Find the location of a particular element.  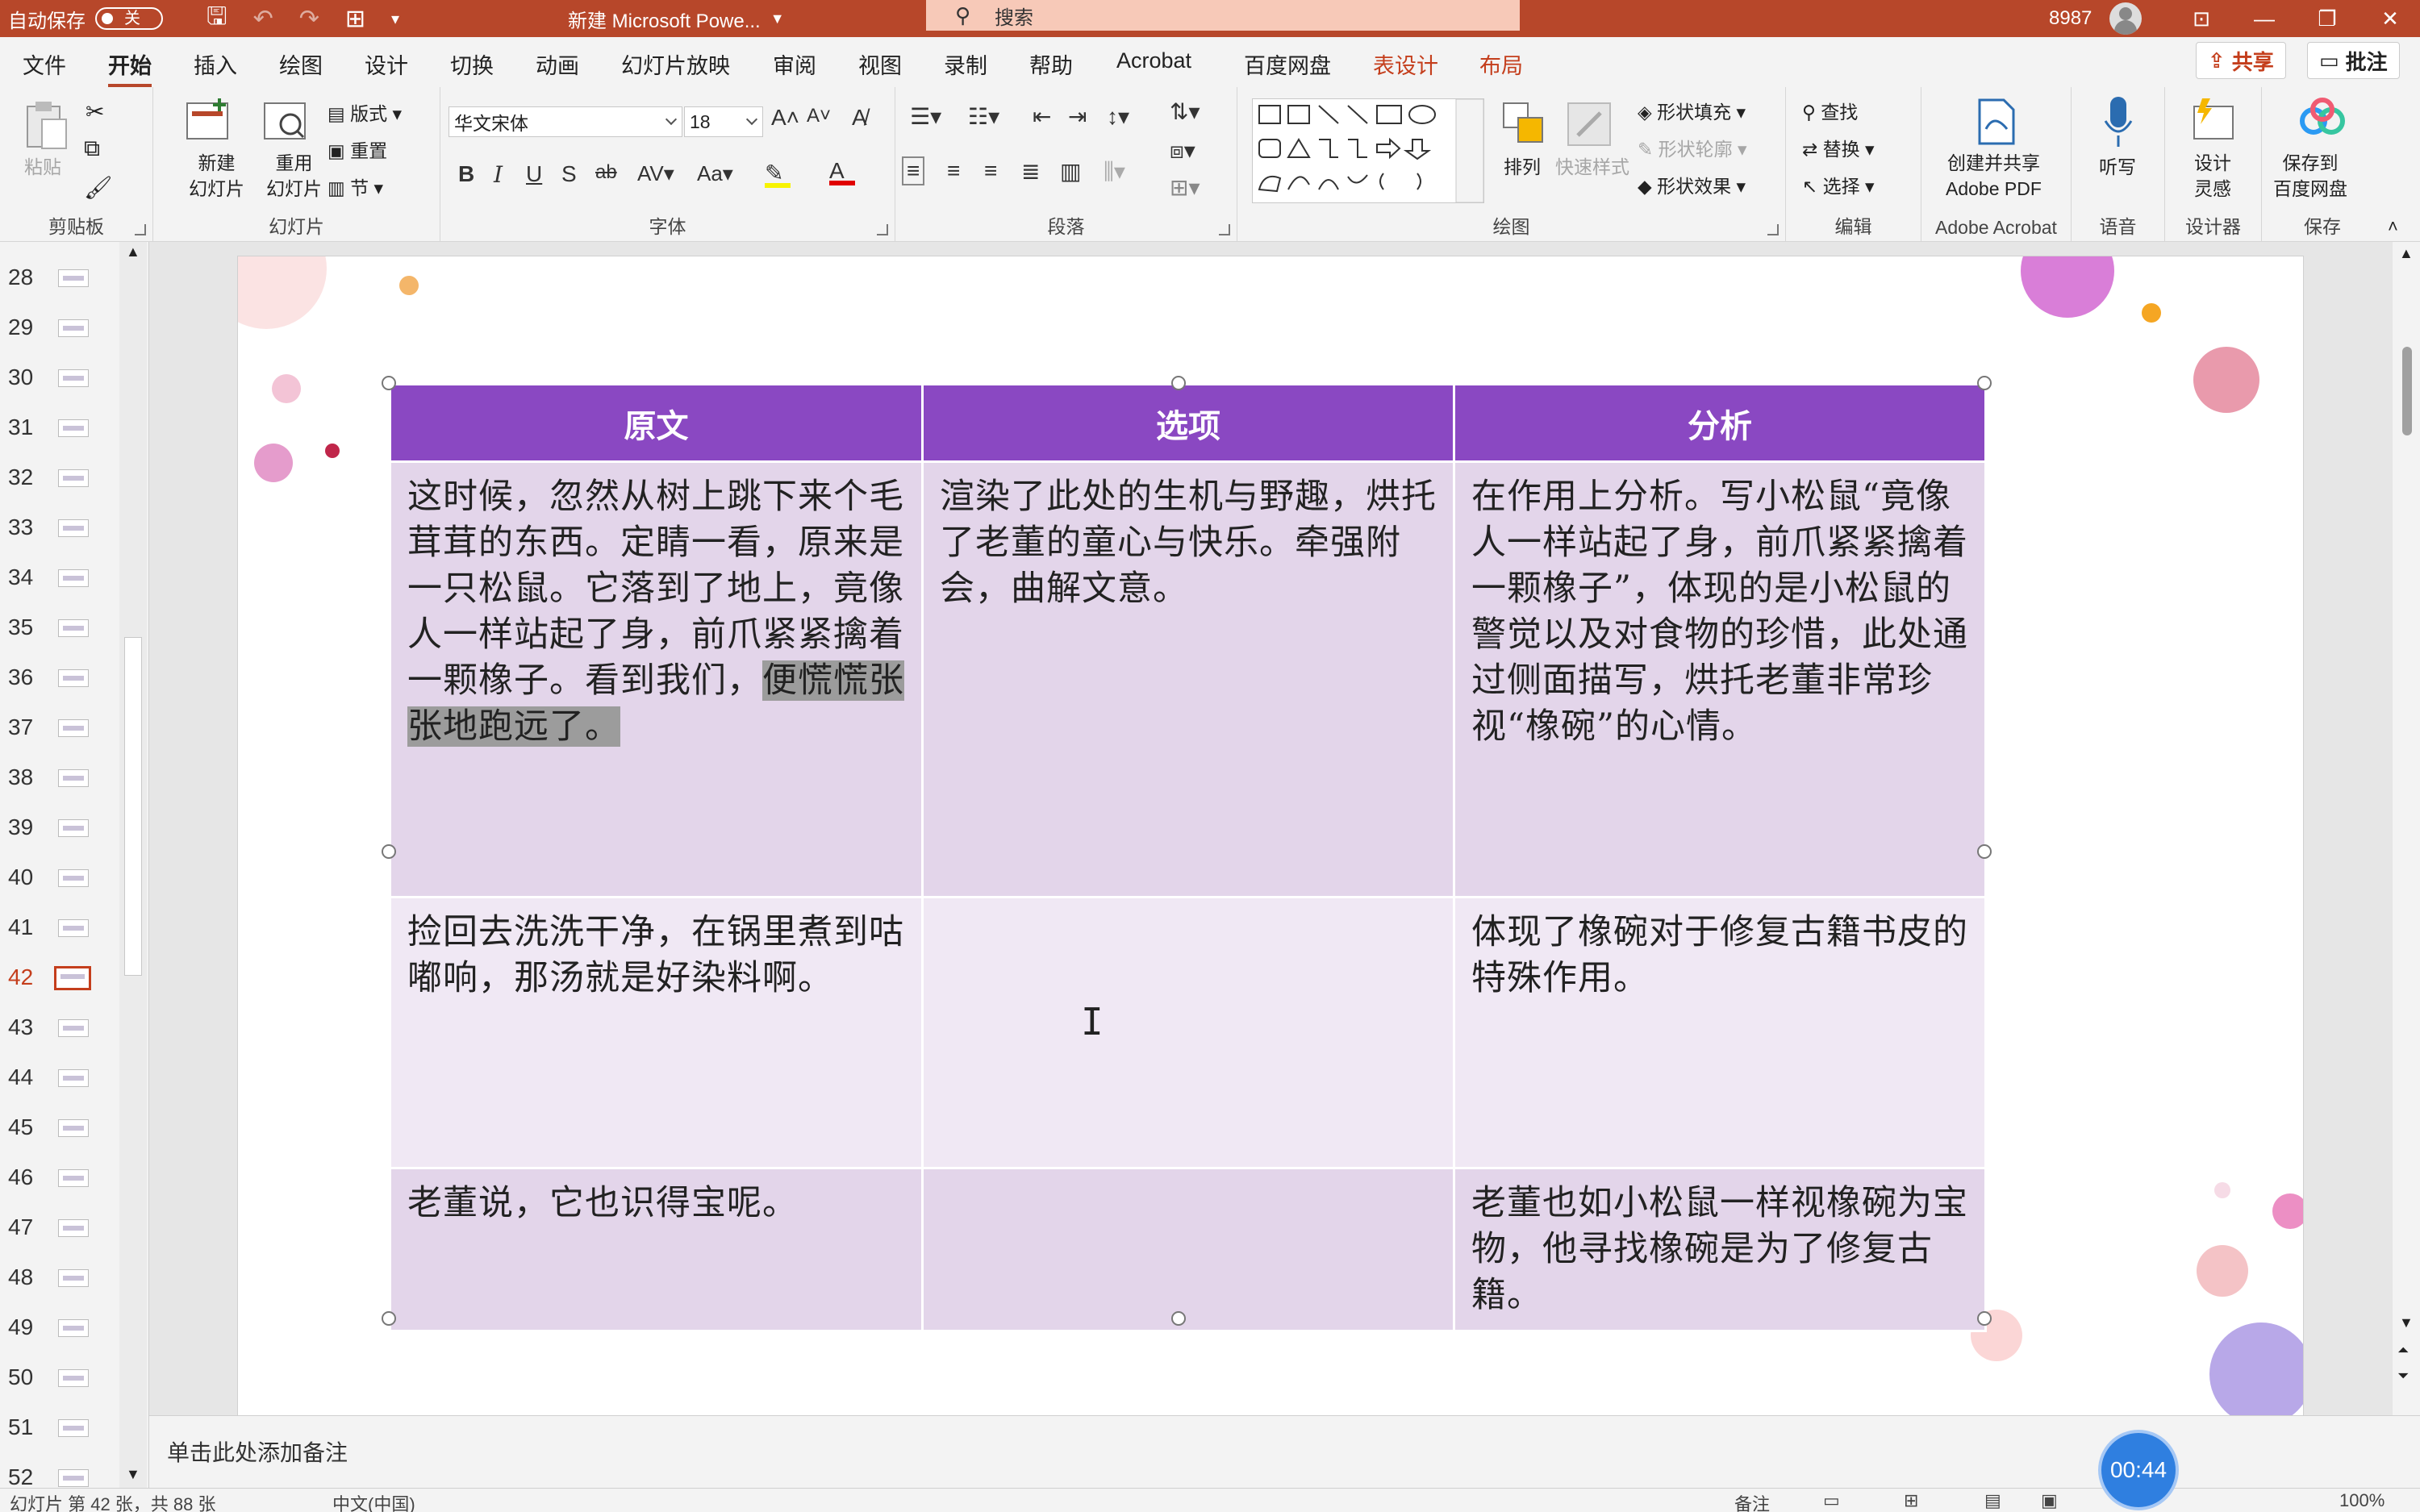

reuse-slides-button: 重用 幻灯片 is located at coordinates (294, 176).